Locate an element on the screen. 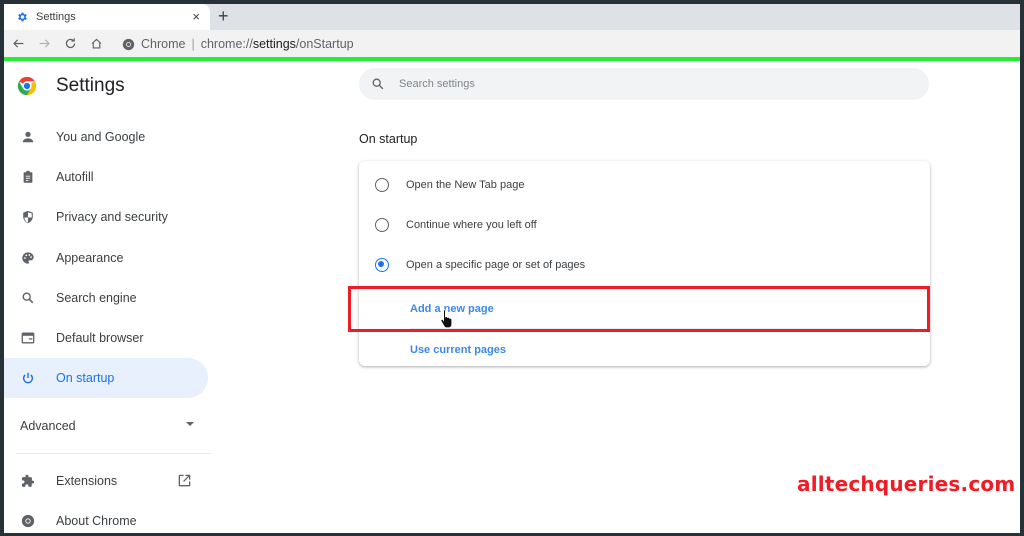  highlight-box is located at coordinates (639, 309).